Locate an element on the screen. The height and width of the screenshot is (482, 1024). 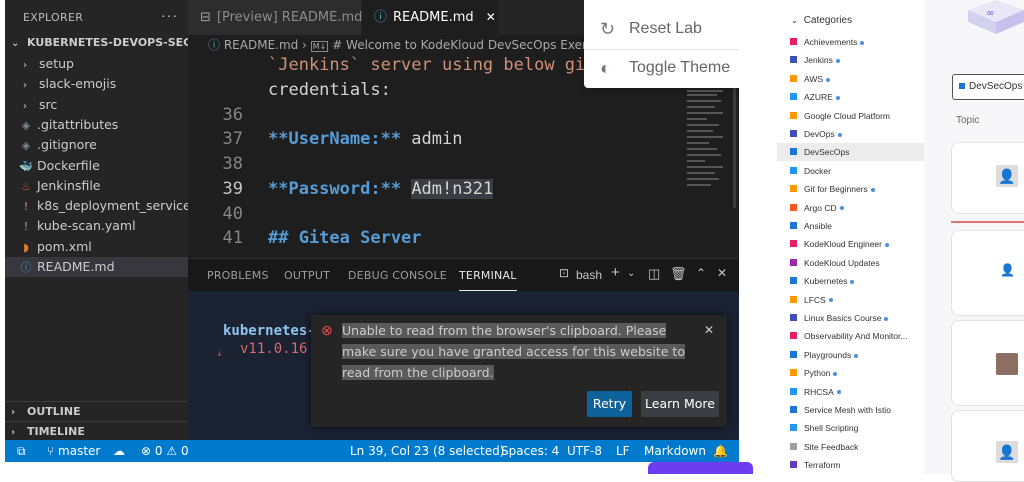
floating-action-button is located at coordinates (700, 468).